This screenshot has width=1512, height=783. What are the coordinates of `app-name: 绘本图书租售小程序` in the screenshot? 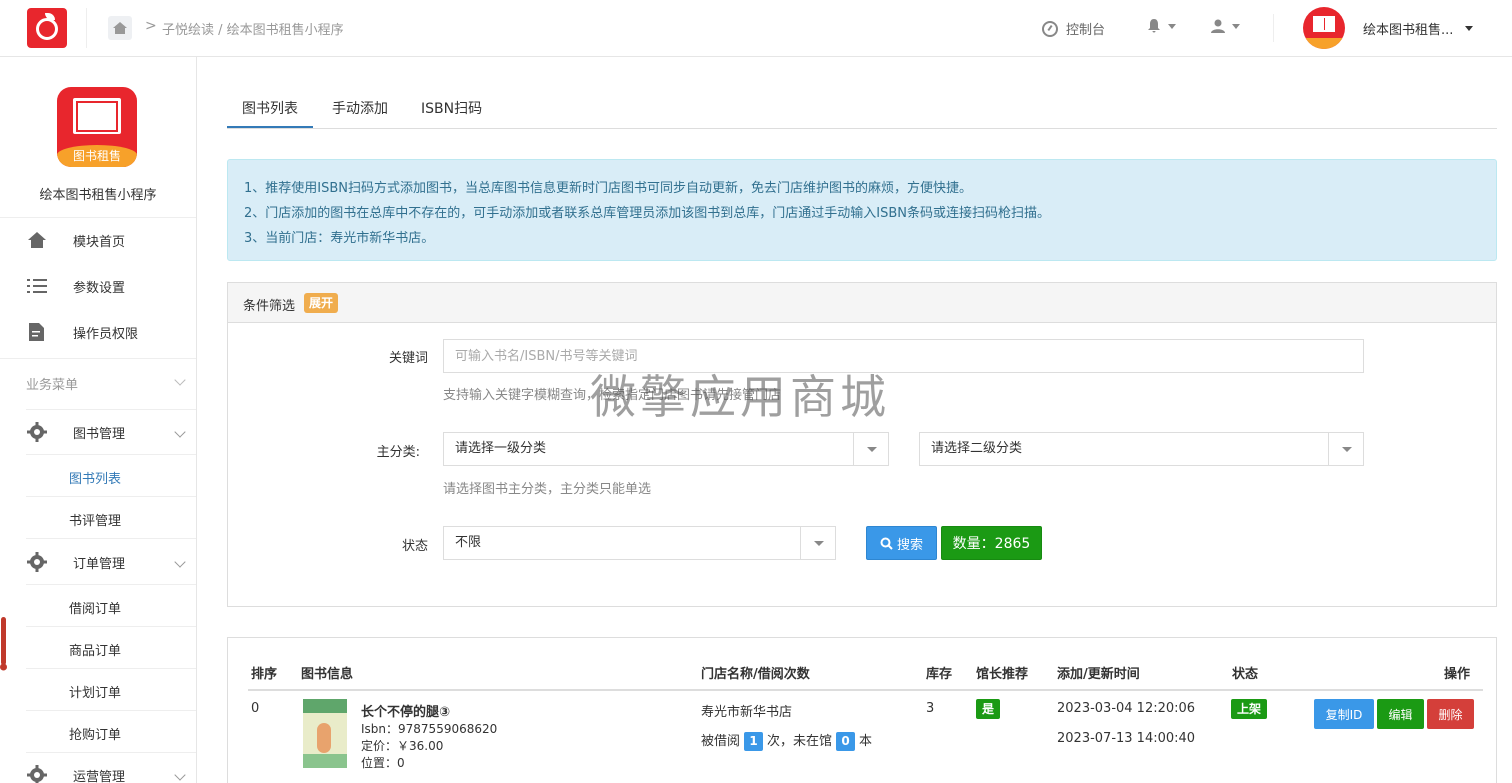 It's located at (98, 195).